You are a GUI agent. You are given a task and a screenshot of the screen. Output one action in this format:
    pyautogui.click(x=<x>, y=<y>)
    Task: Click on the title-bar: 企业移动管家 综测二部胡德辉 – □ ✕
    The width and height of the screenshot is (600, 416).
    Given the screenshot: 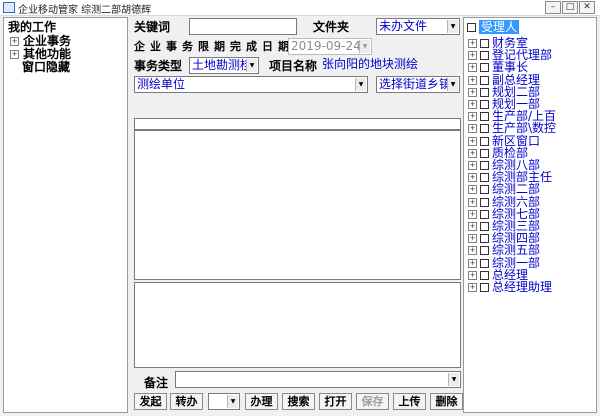 What is the action you would take?
    pyautogui.click(x=300, y=8)
    